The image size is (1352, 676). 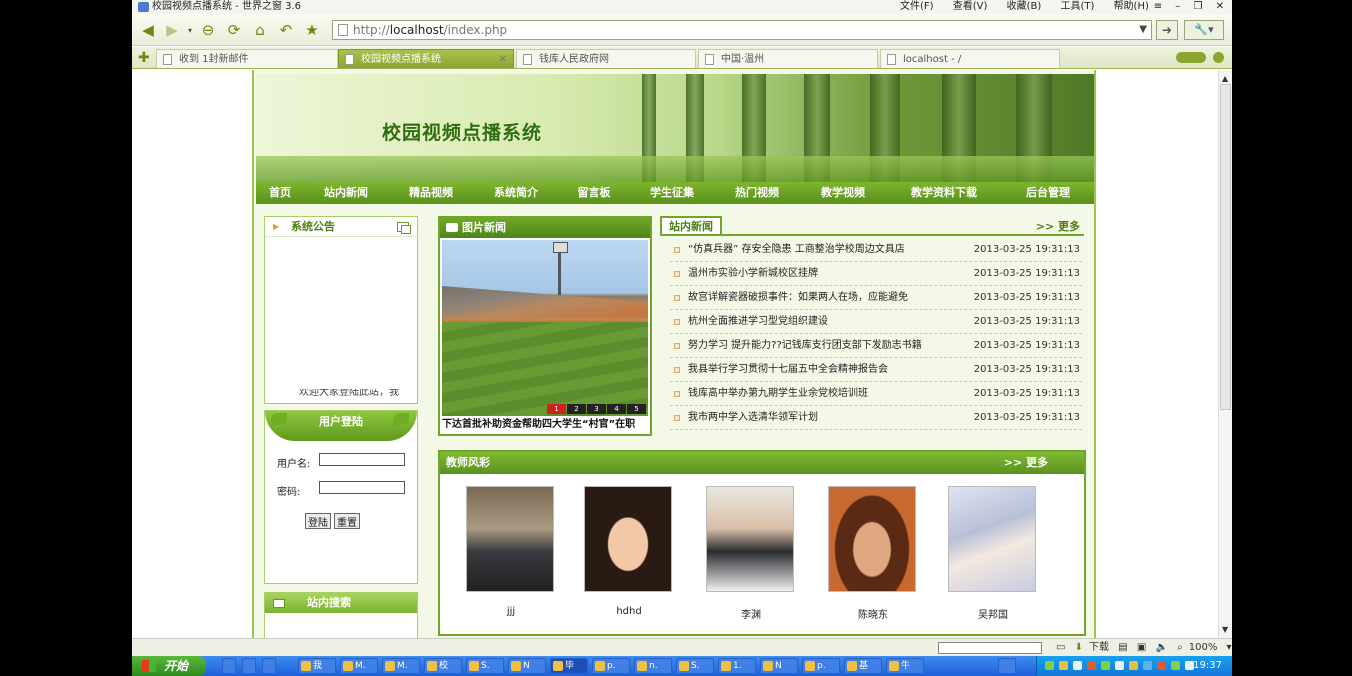 What do you see at coordinates (318, 521) in the screenshot?
I see `login-button: 登陆` at bounding box center [318, 521].